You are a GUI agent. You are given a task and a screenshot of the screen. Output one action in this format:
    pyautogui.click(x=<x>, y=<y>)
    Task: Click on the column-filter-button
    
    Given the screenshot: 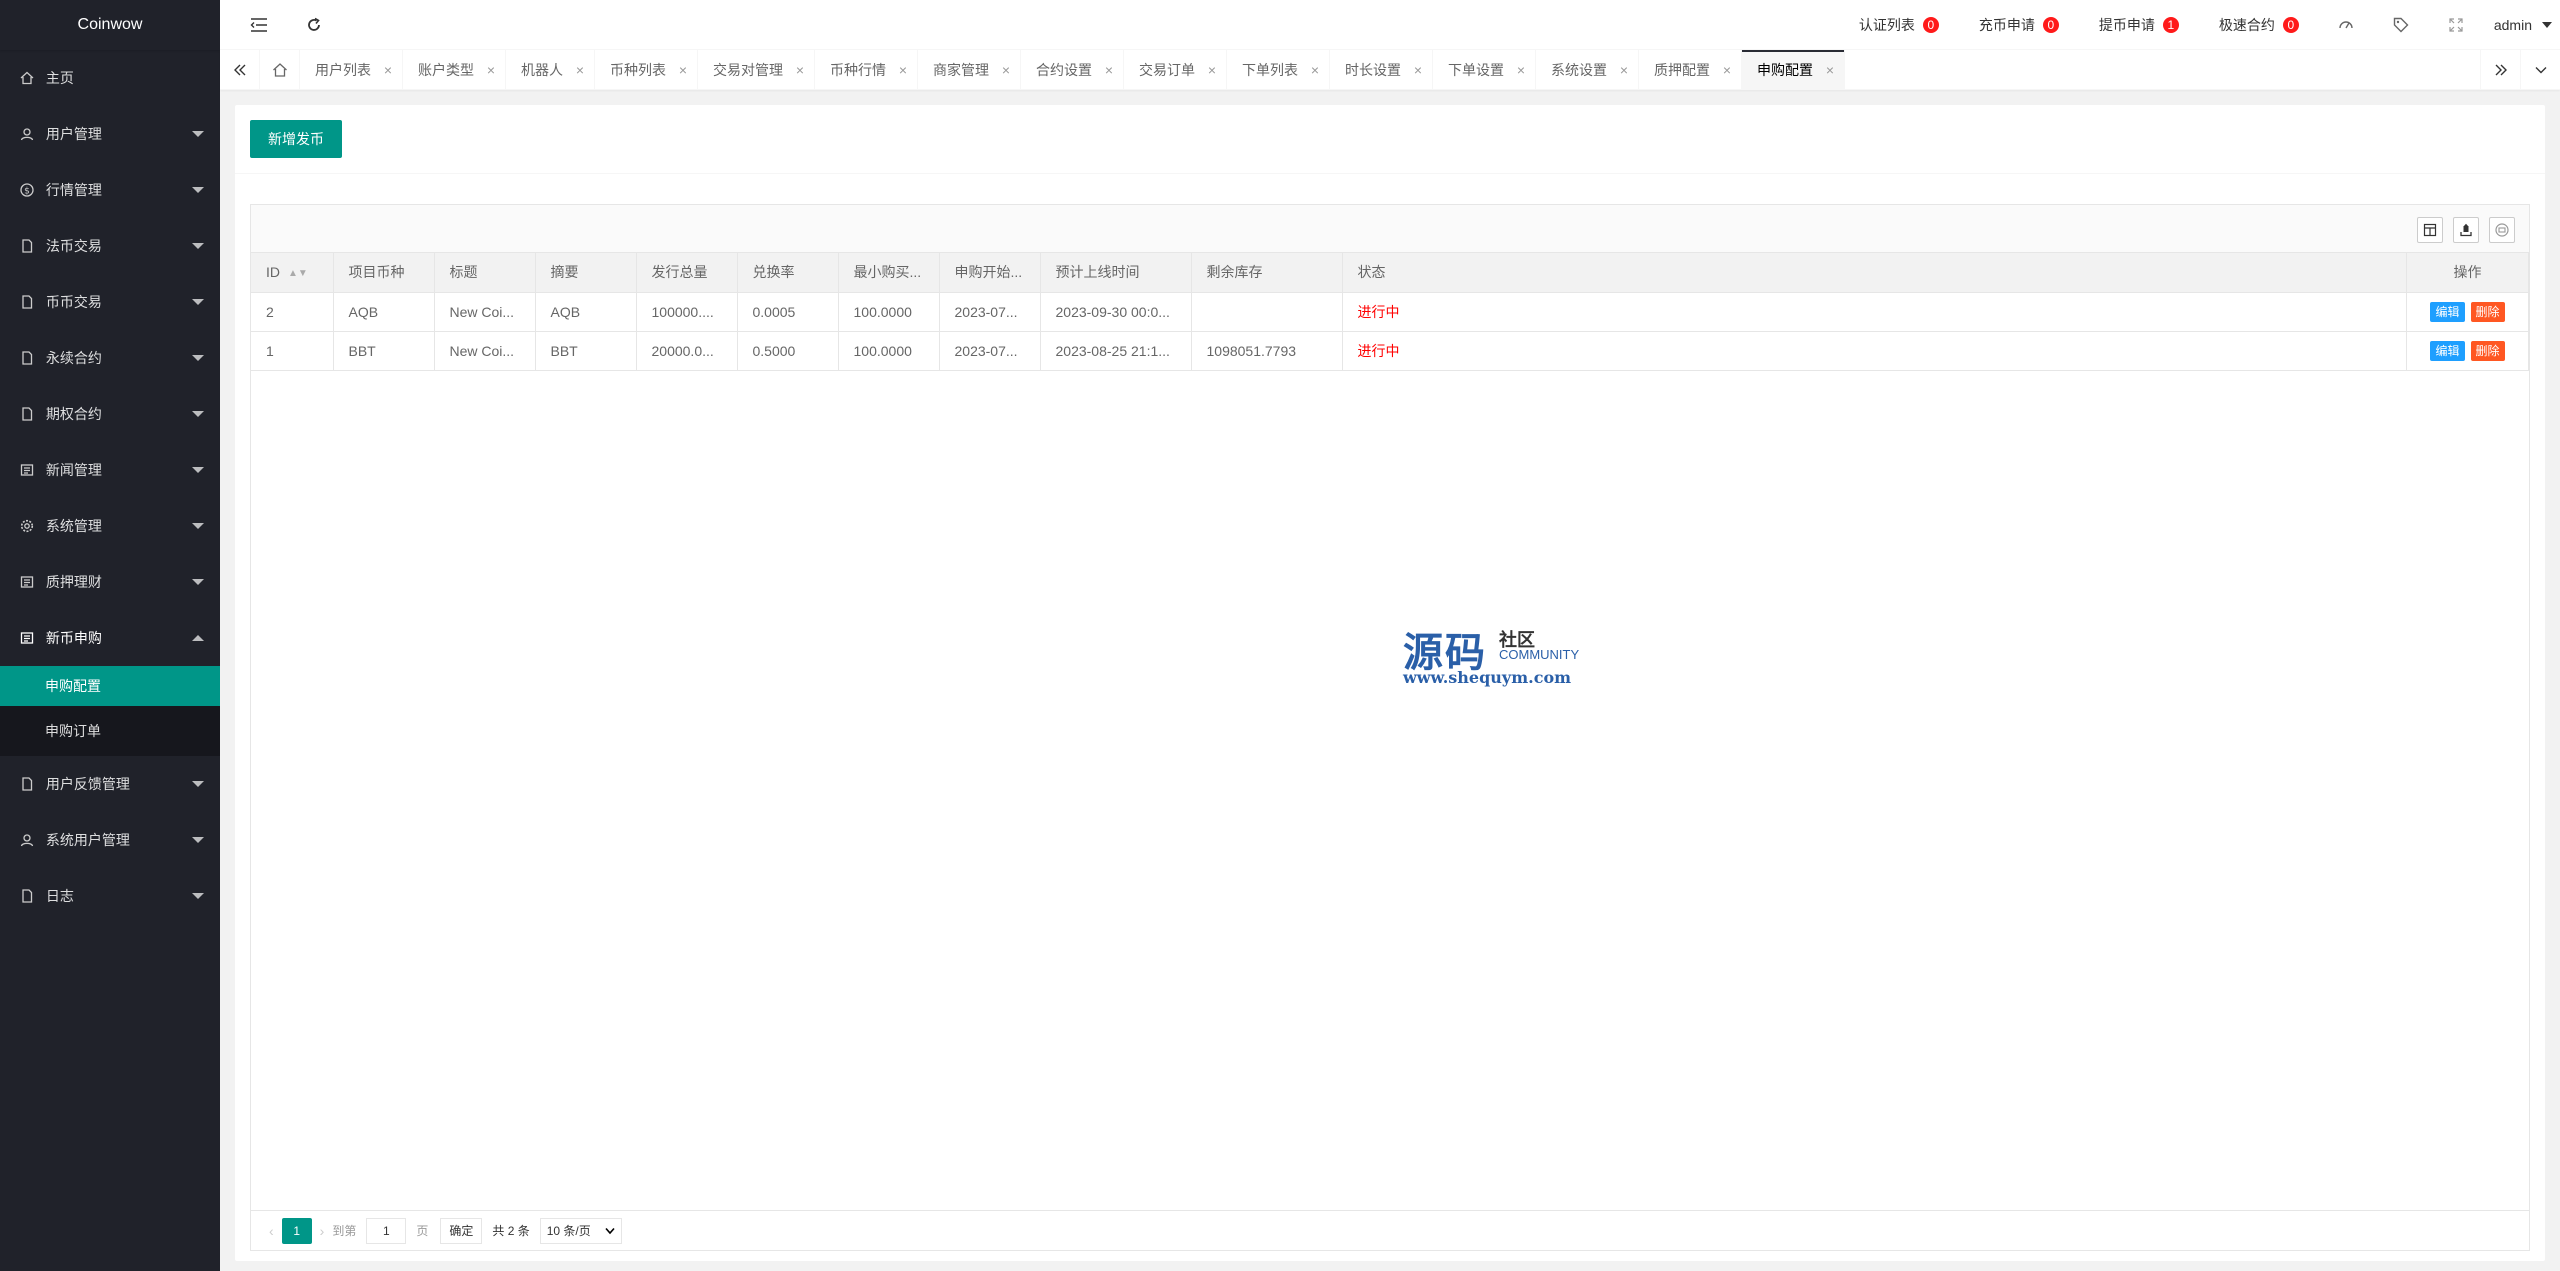 What is the action you would take?
    pyautogui.click(x=2430, y=230)
    